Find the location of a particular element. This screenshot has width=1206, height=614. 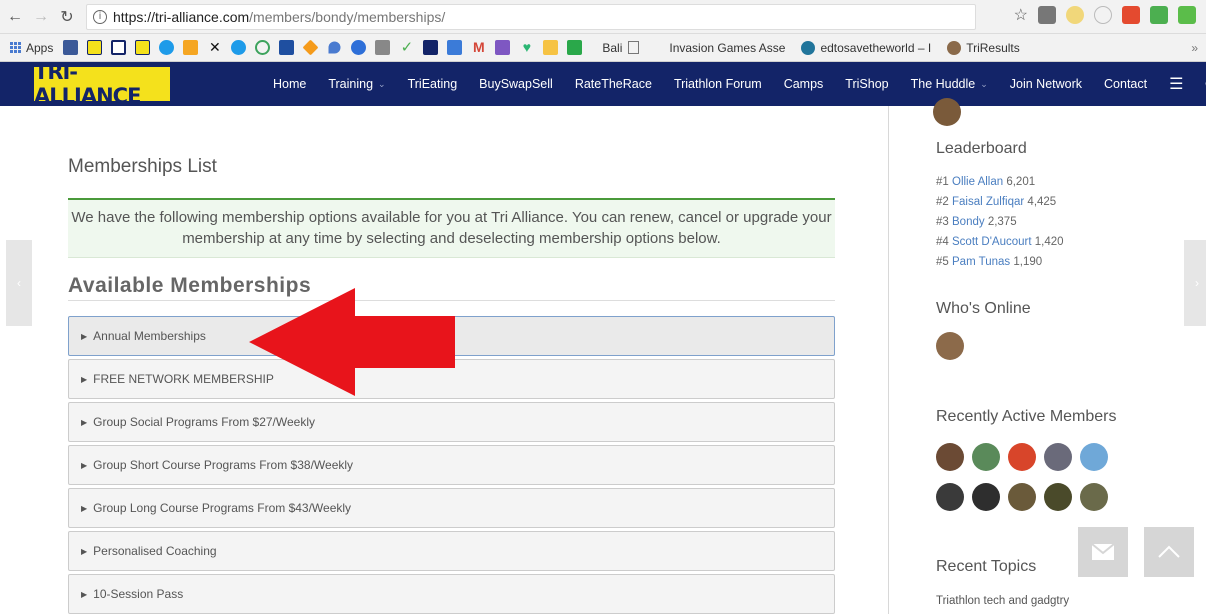

member-link: Bondy is located at coordinates (968, 222).